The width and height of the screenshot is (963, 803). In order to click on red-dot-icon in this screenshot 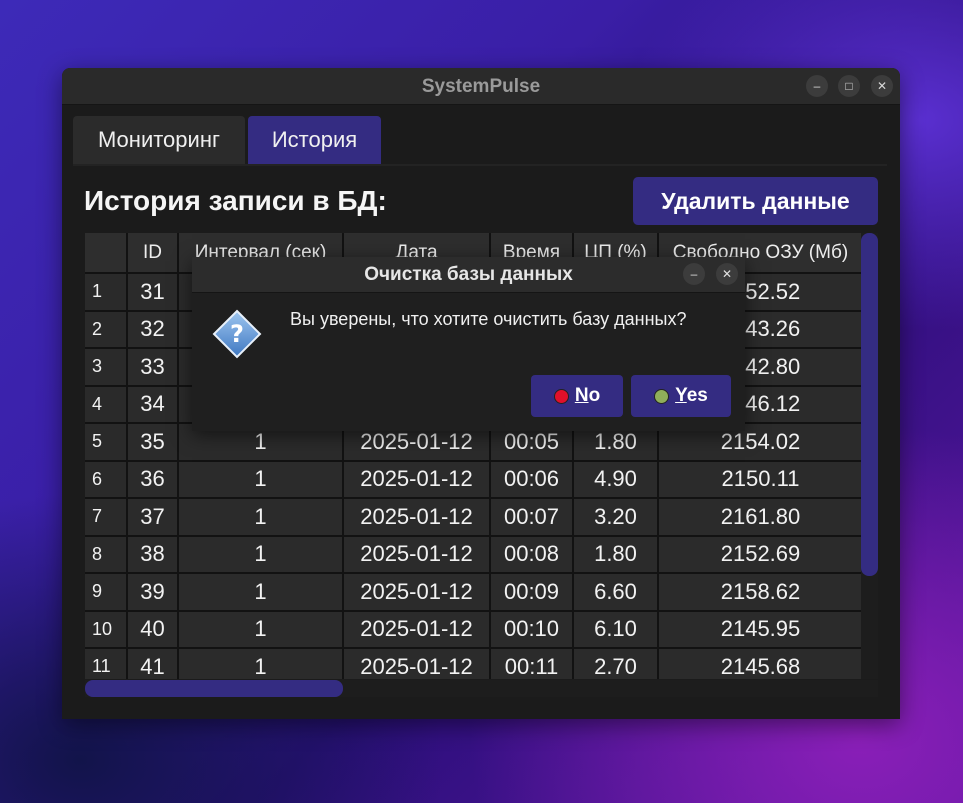, I will do `click(561, 396)`.